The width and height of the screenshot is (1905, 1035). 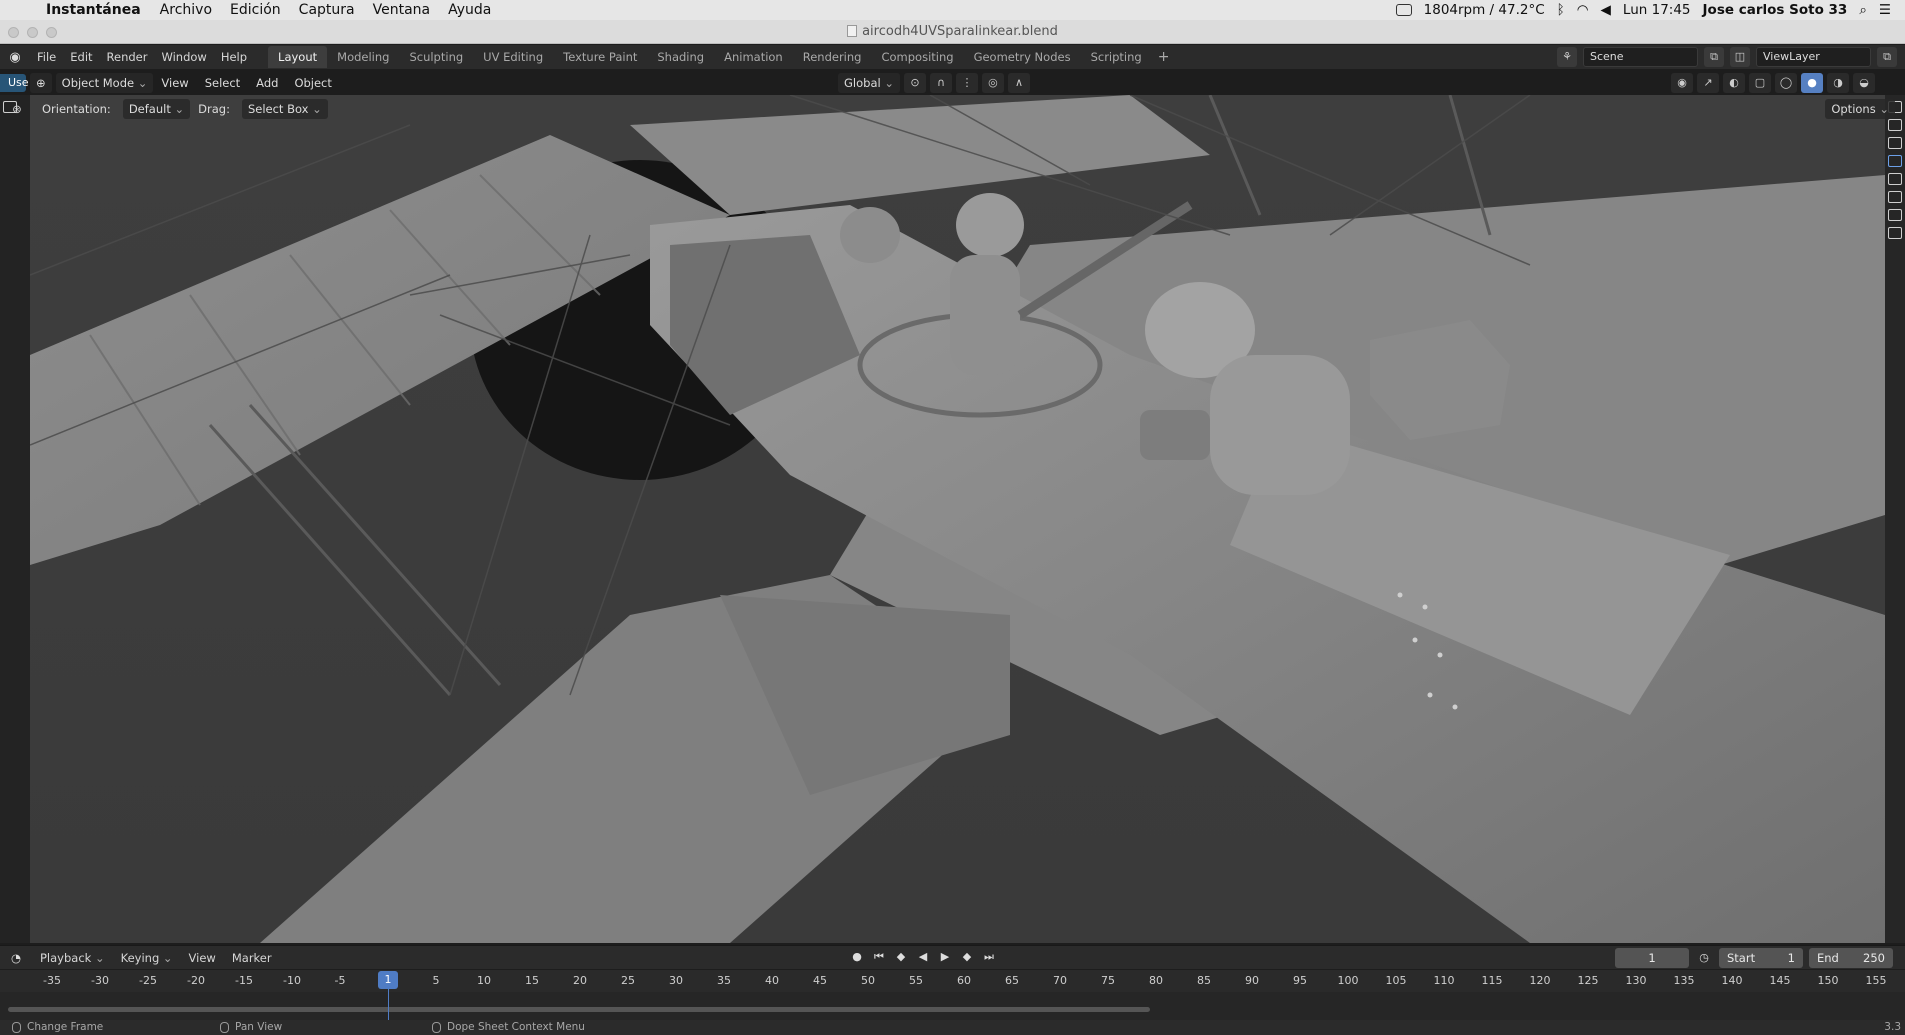 What do you see at coordinates (1583, 10) in the screenshot?
I see `wifi-icon: ◠` at bounding box center [1583, 10].